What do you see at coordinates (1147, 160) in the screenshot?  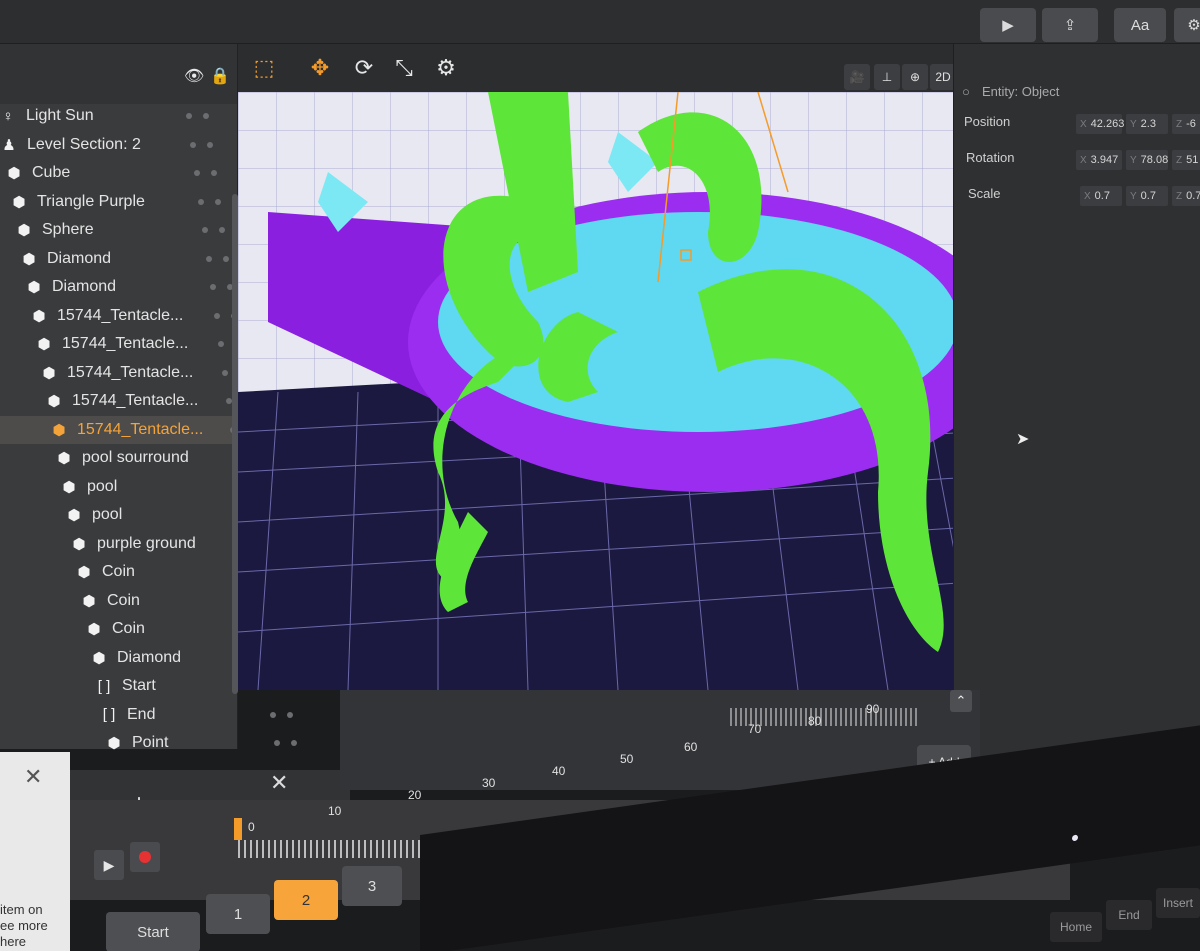 I see `rotation-y-field: Y 78.08` at bounding box center [1147, 160].